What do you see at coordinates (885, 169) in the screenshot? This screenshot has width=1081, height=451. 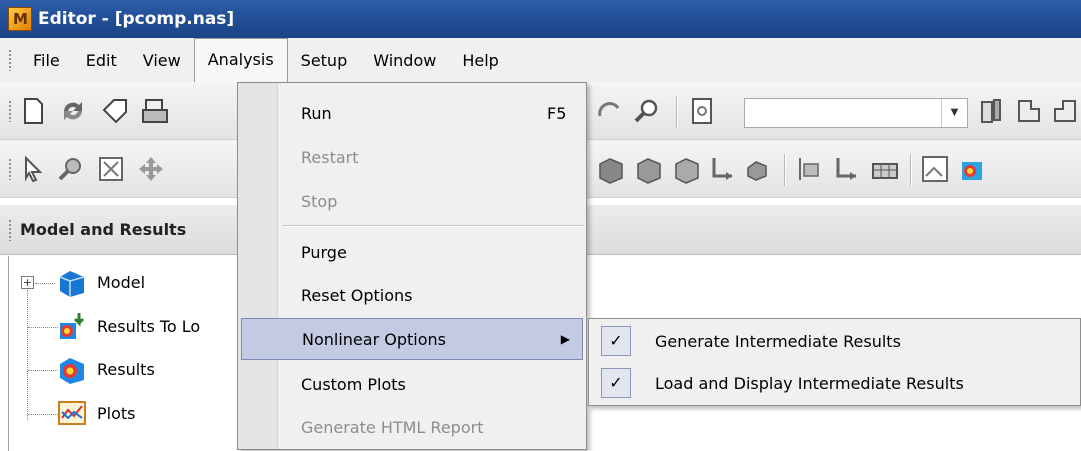 I see `table-icon` at bounding box center [885, 169].